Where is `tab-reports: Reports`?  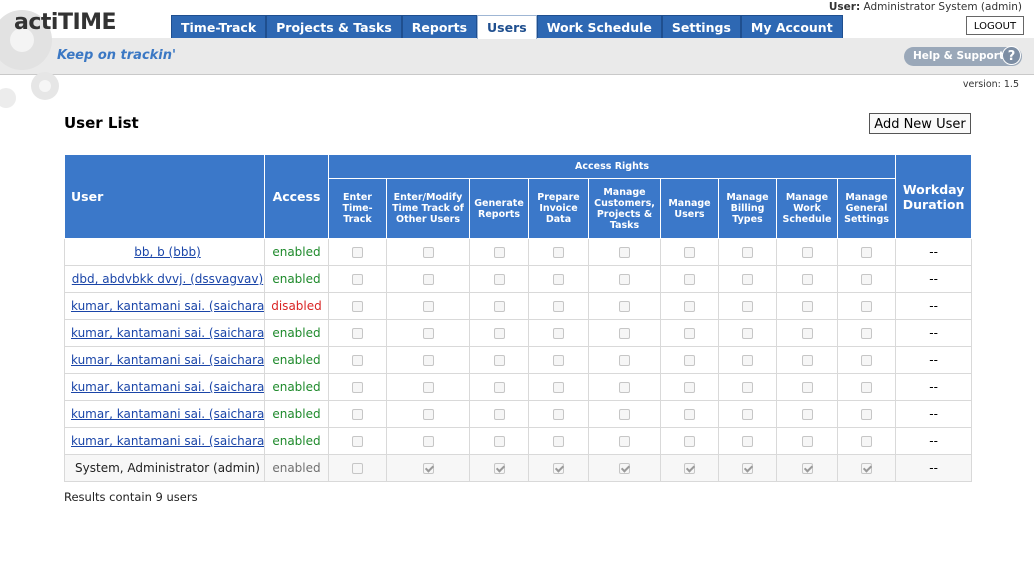
tab-reports: Reports is located at coordinates (439, 26).